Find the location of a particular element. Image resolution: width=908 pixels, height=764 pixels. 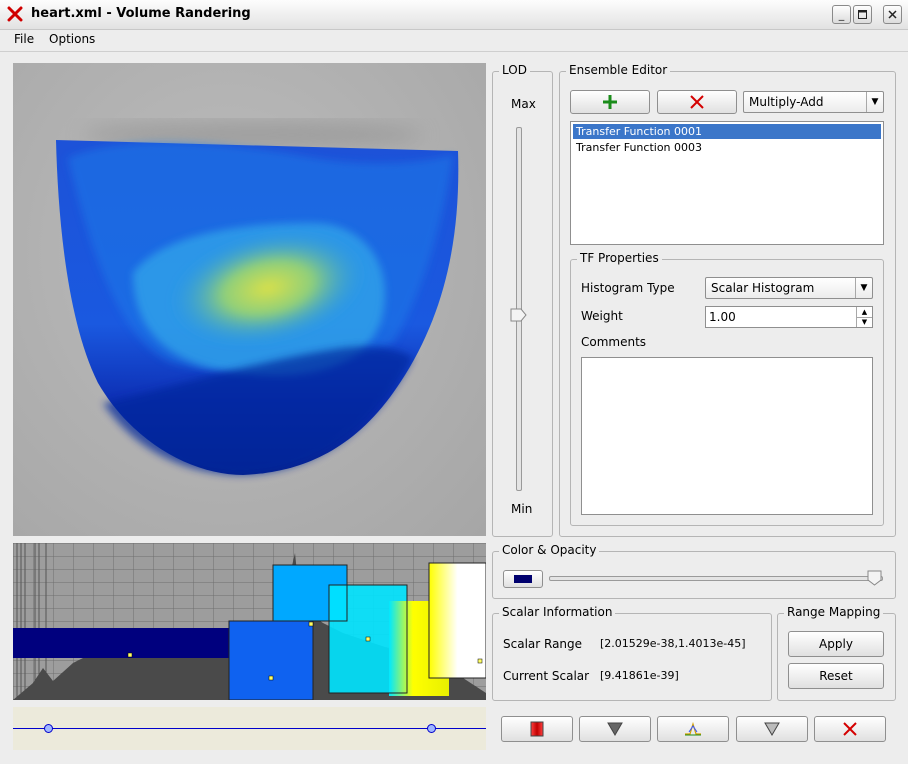

color-opacity-group is located at coordinates (694, 575).